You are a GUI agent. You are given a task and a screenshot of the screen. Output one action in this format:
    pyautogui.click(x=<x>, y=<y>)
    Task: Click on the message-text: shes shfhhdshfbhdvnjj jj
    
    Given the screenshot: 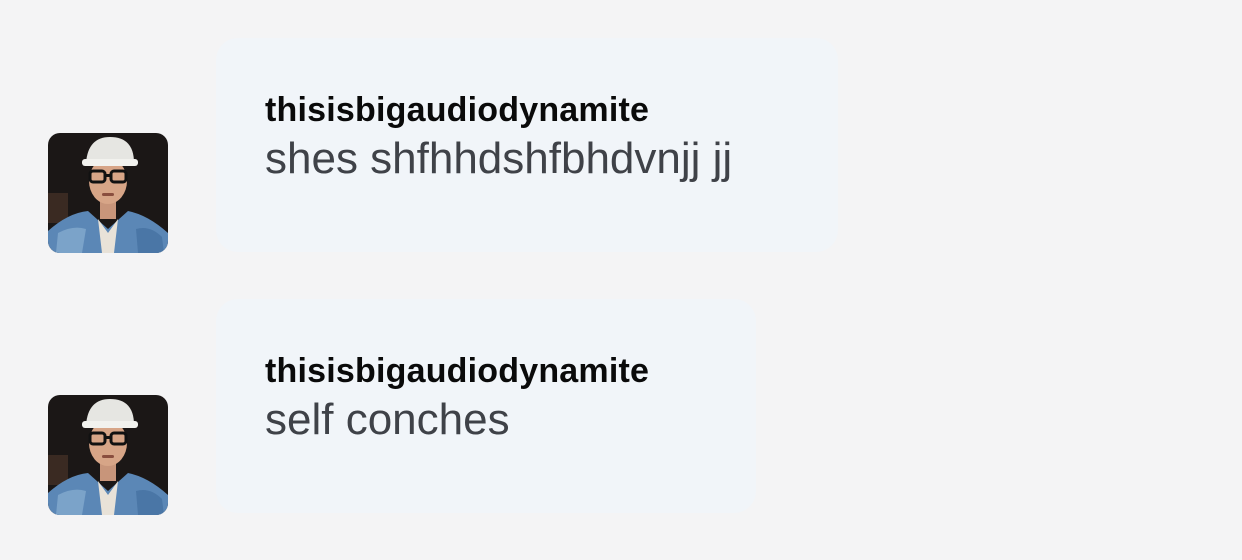 What is the action you would take?
    pyautogui.click(x=499, y=158)
    